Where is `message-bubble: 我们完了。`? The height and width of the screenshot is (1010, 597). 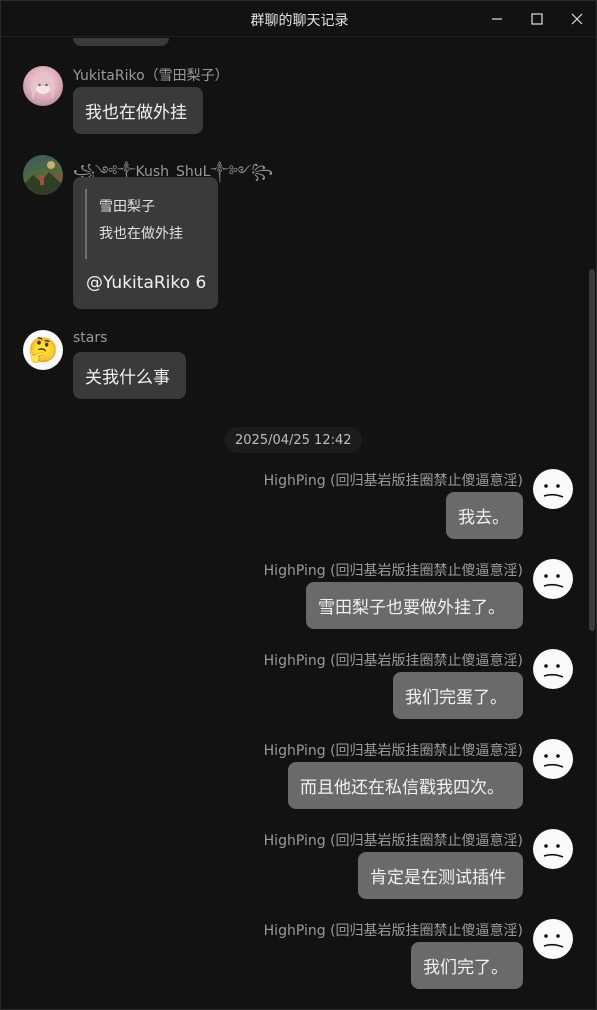
message-bubble: 我们完了。 is located at coordinates (467, 965).